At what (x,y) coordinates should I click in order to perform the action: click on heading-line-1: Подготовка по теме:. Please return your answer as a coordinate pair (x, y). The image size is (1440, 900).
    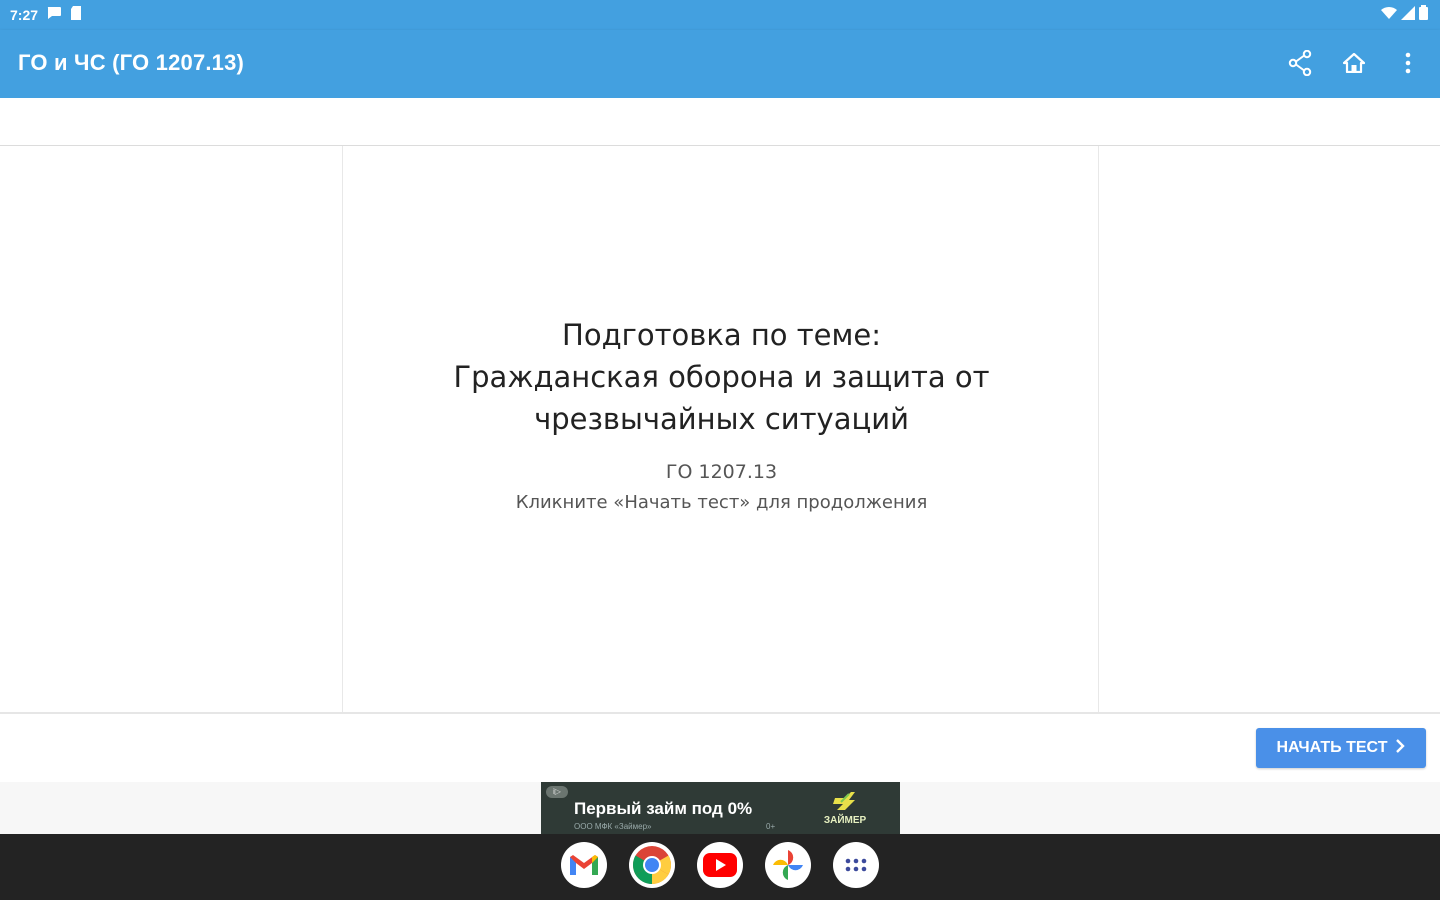
    Looking at the image, I should click on (721, 335).